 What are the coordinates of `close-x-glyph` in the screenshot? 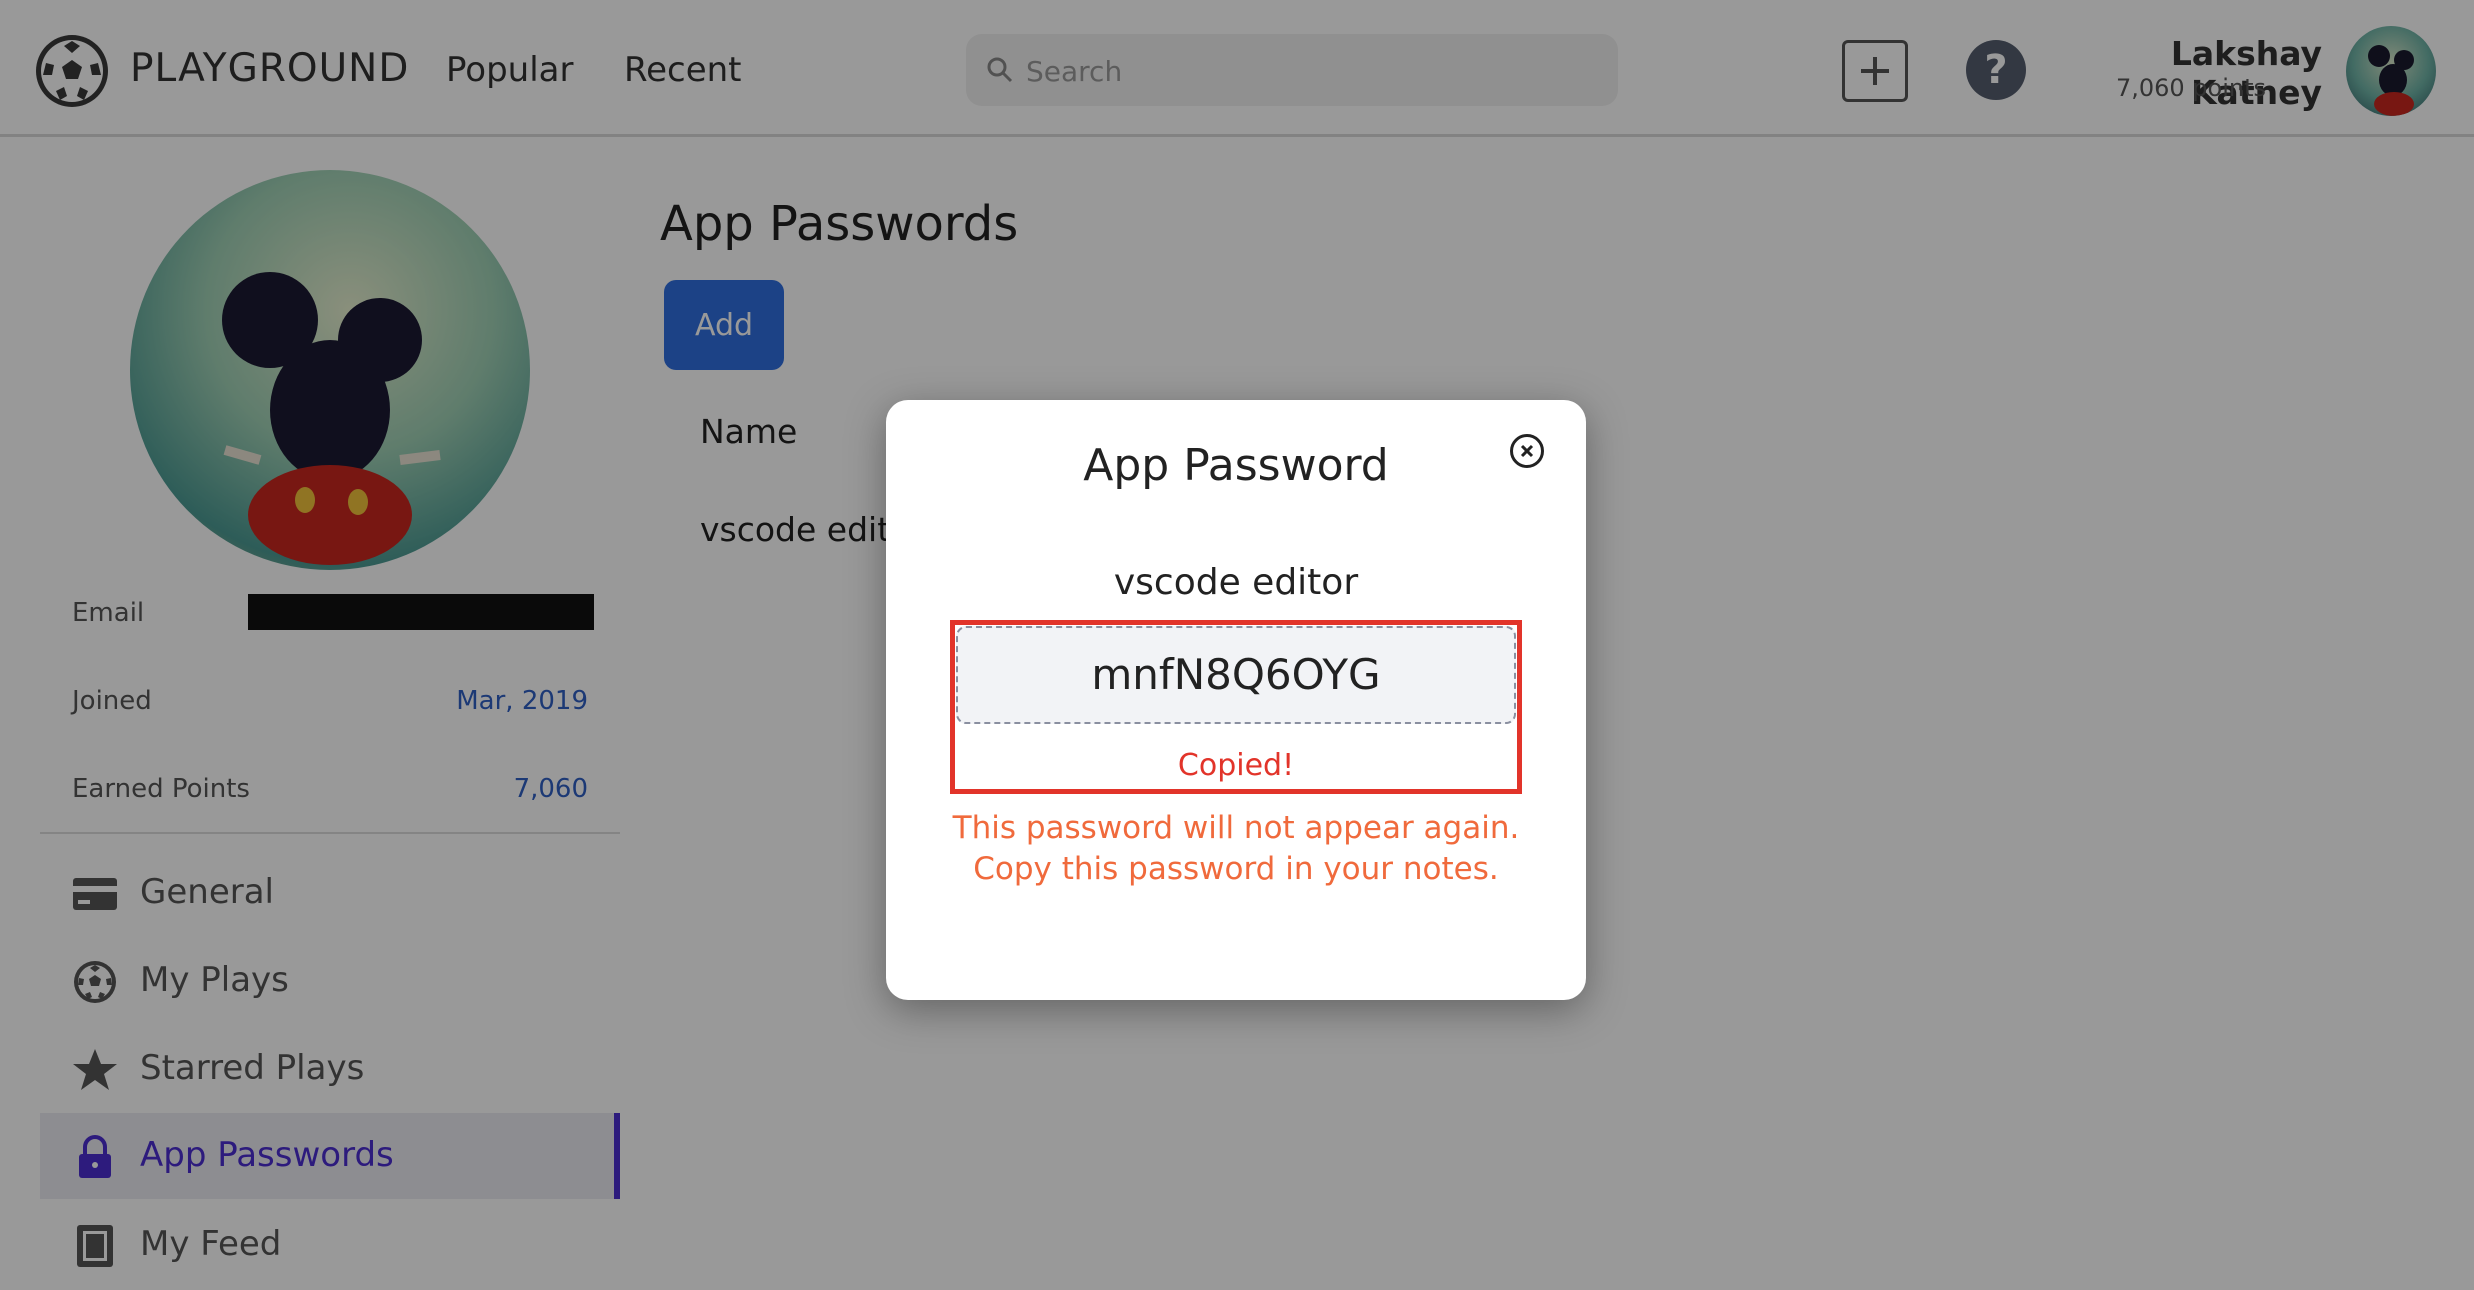 It's located at (1527, 451).